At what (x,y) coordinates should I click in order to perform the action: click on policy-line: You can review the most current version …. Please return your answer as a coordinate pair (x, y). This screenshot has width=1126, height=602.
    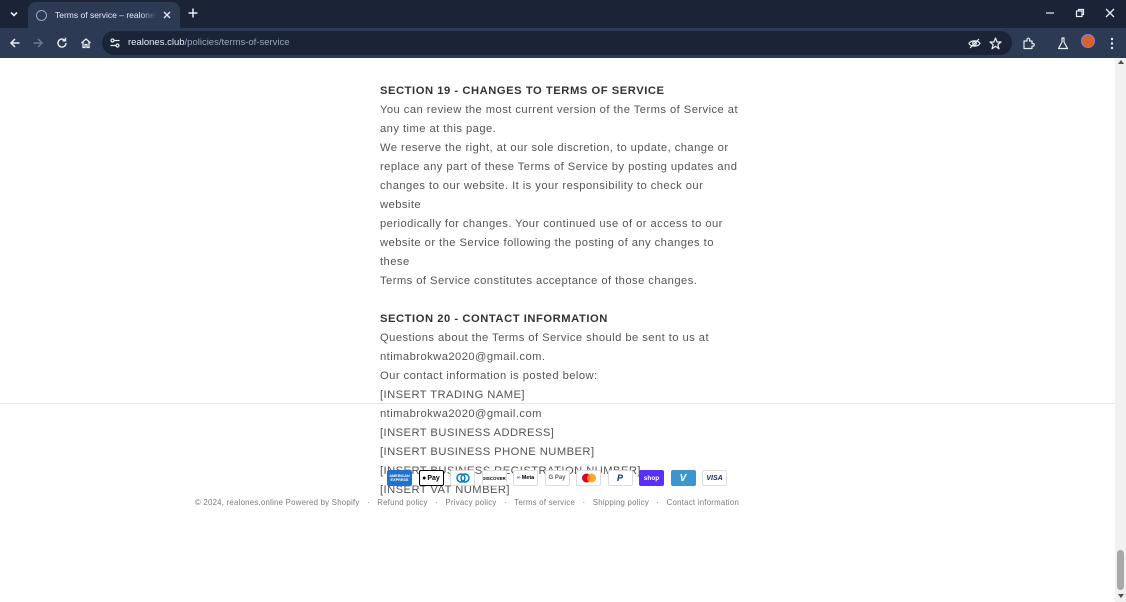
    Looking at the image, I should click on (559, 110).